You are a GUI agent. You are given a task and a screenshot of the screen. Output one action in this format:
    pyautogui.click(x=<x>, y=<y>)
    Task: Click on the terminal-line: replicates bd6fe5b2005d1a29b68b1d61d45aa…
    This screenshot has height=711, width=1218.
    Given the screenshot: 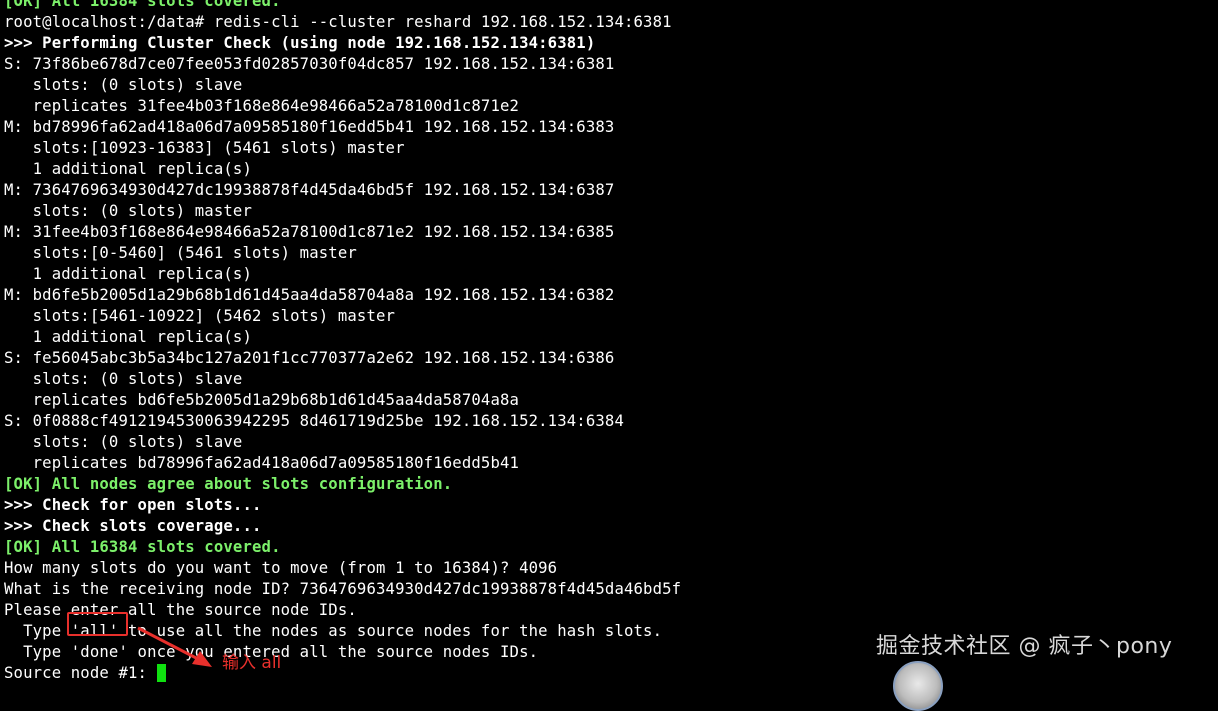 What is the action you would take?
    pyautogui.click(x=262, y=400)
    